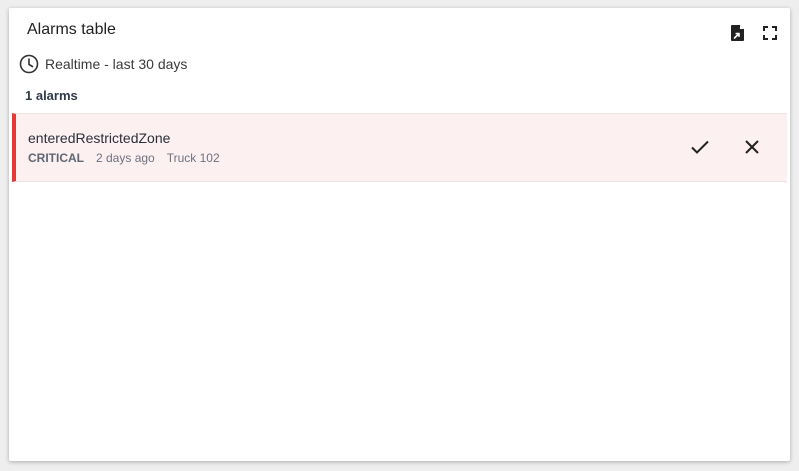 Image resolution: width=799 pixels, height=471 pixels. I want to click on export-icon, so click(737, 33).